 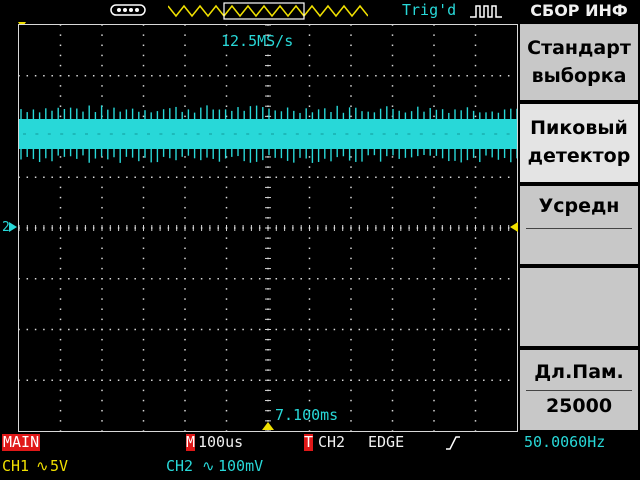 I want to click on menu-divider, so click(x=579, y=390).